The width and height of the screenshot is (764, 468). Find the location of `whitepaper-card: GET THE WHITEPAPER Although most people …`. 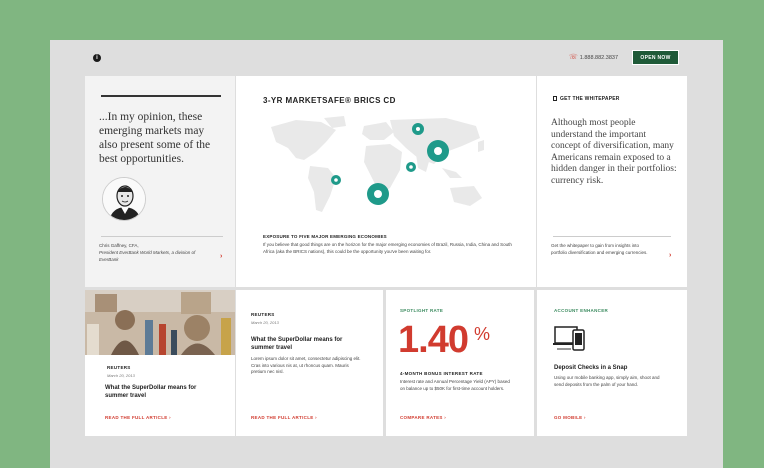

whitepaper-card: GET THE WHITEPAPER Although most people … is located at coordinates (612, 181).